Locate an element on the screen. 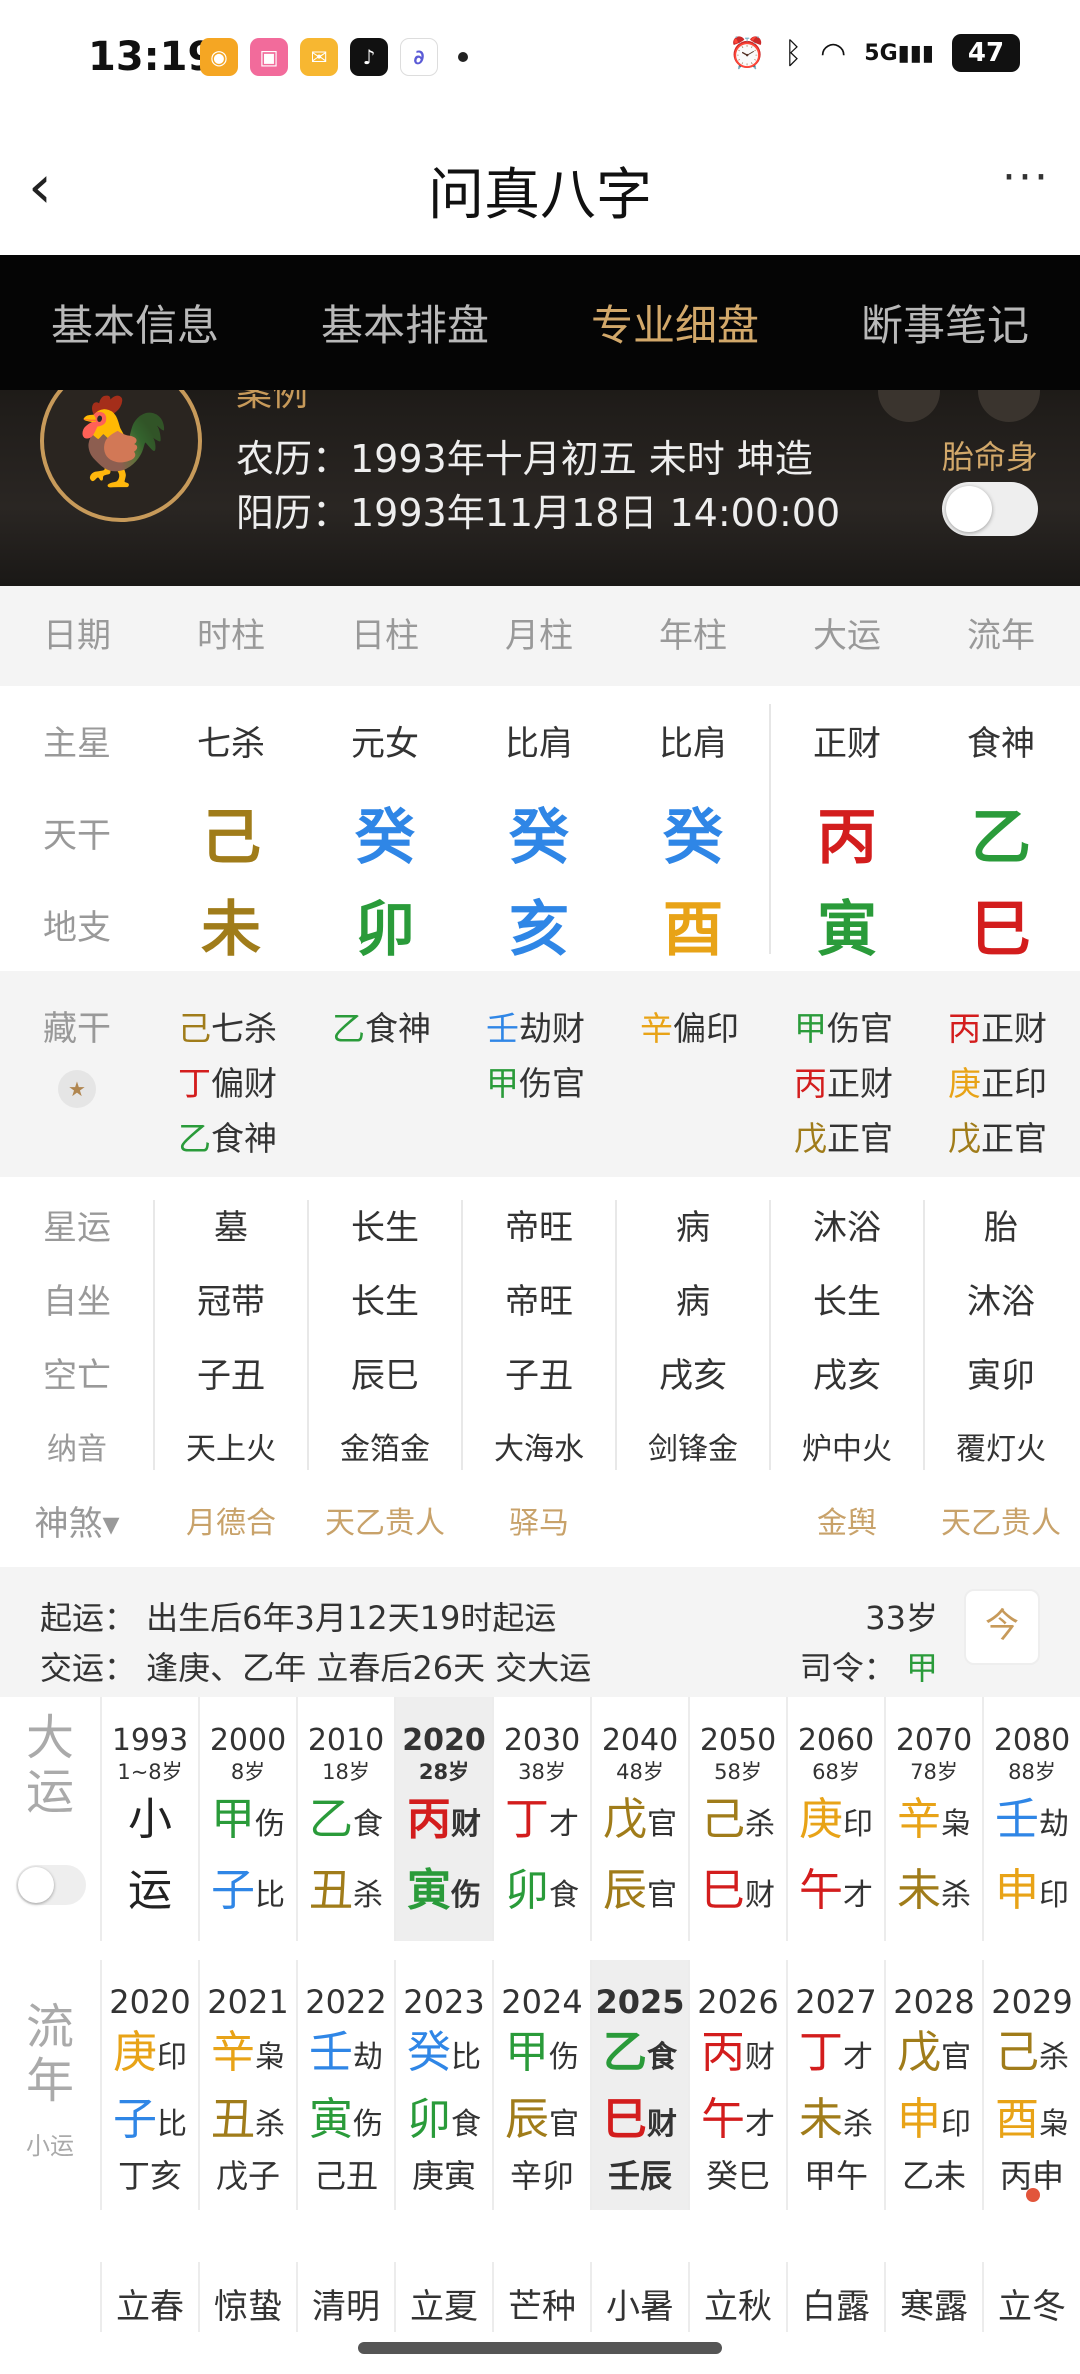  tab-notes: 断事笔记 is located at coordinates (945, 322).